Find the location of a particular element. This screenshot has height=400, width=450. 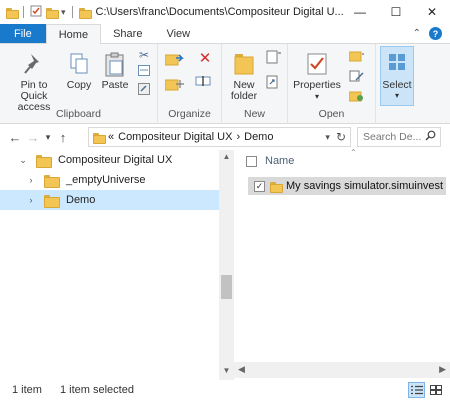

up-button: ↑ is located at coordinates (63, 137).